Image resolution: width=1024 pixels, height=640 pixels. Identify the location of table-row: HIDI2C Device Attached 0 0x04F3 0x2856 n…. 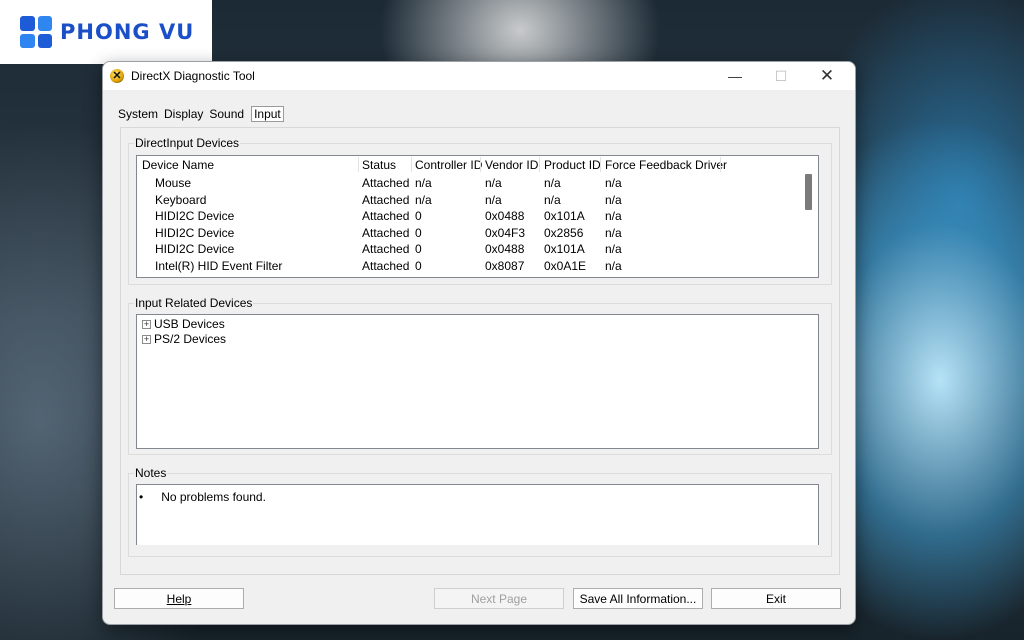
(477, 233).